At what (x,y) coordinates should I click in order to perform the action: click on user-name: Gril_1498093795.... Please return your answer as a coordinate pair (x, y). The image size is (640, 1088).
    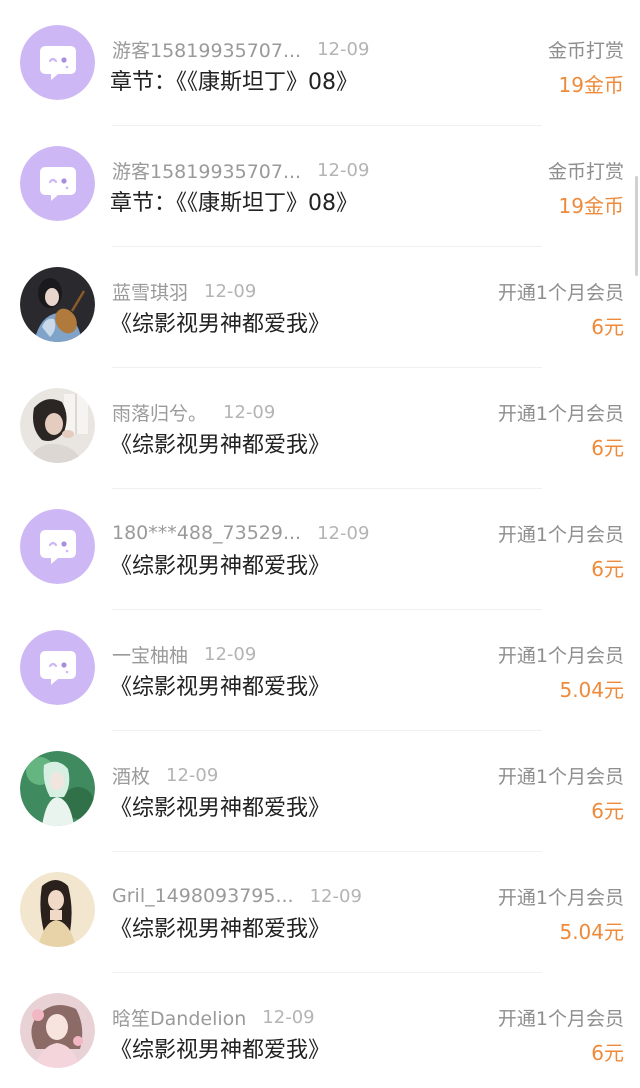
    Looking at the image, I should click on (203, 896).